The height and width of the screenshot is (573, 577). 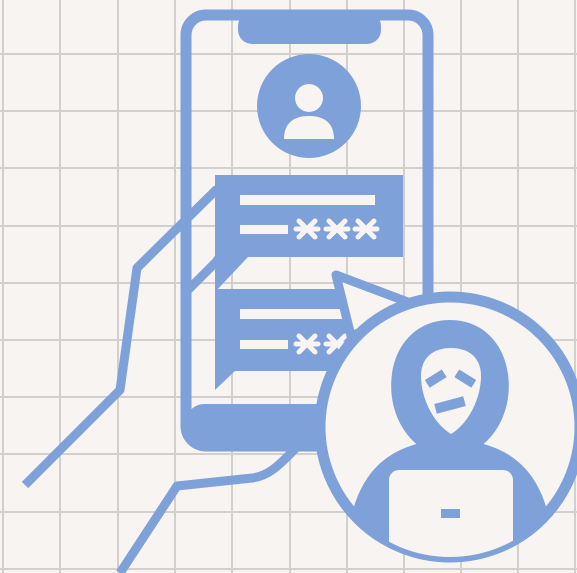 What do you see at coordinates (307, 200) in the screenshot?
I see `chat-bubble-1-text-line` at bounding box center [307, 200].